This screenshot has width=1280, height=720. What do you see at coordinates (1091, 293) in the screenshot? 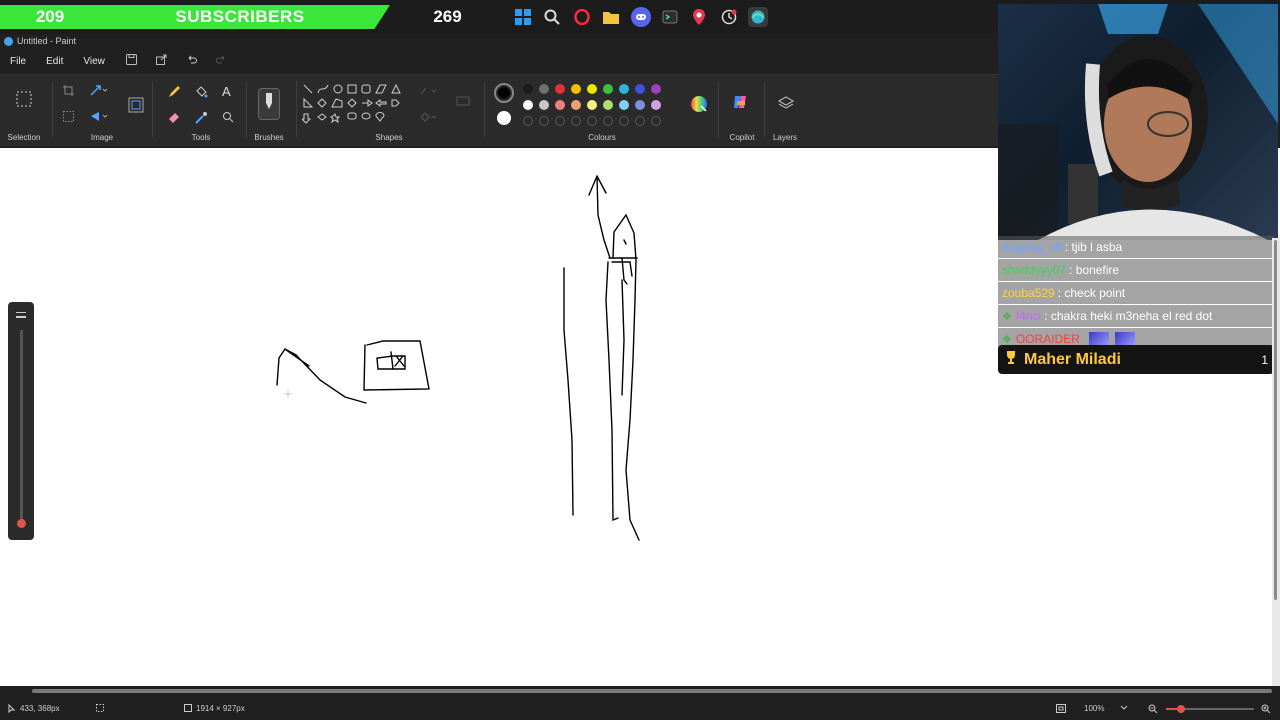
I see `chat-text: : check point` at bounding box center [1091, 293].